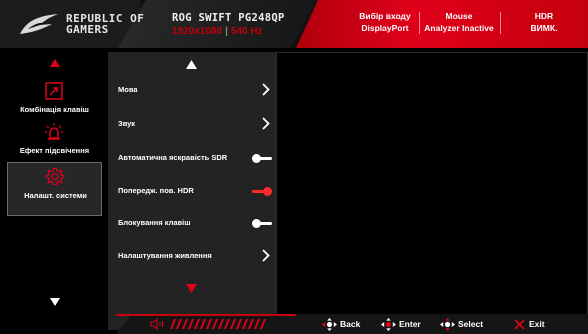  Describe the element at coordinates (87, 29) in the screenshot. I see `brand-line-2: GAMERS` at that location.